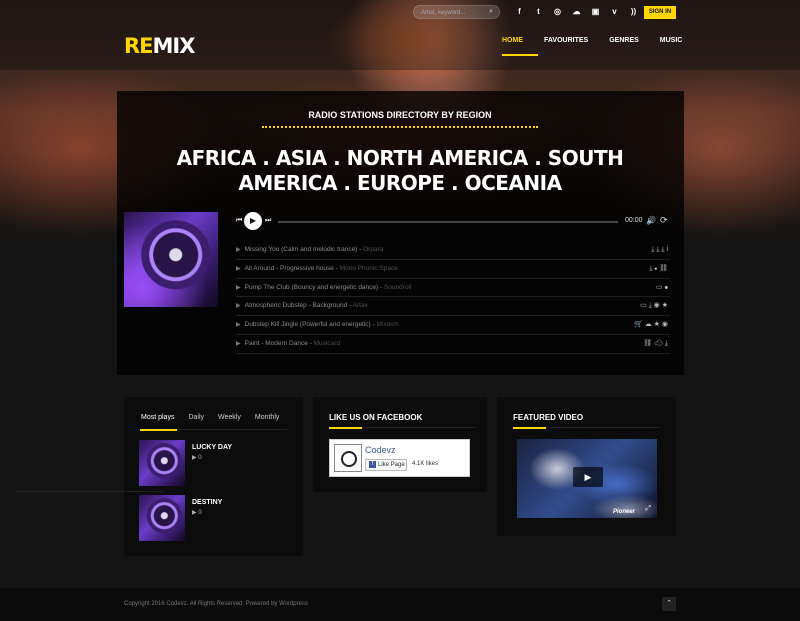  I want to click on track-actions: ⛓ ☁ ⤓, so click(655, 344).